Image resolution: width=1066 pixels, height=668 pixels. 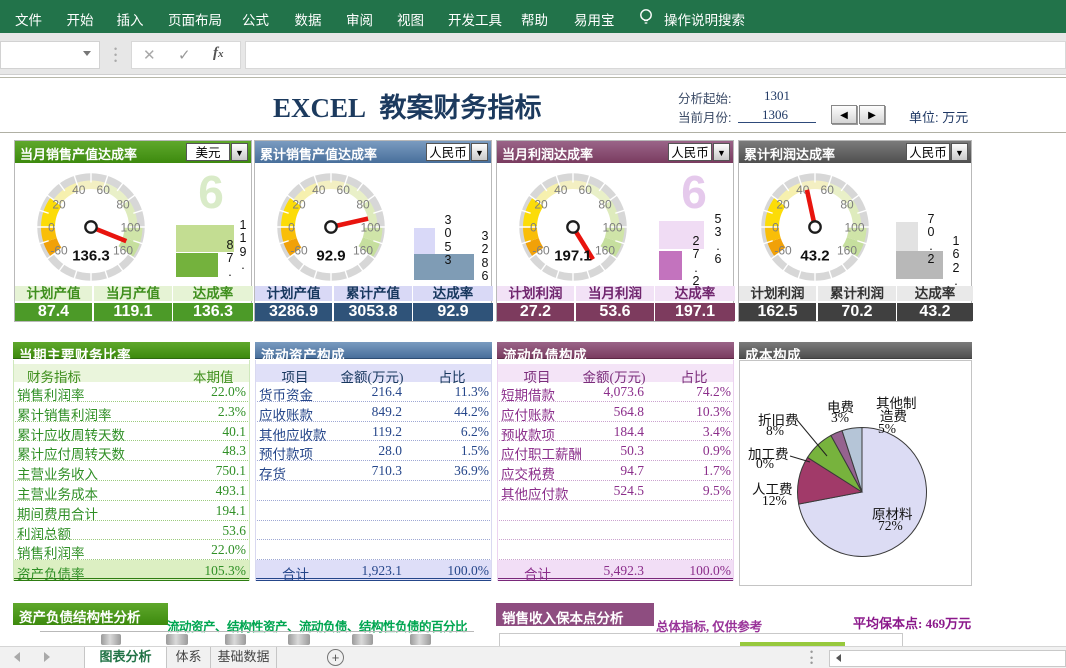 I want to click on svg-text: 136.3, so click(x=91, y=256).